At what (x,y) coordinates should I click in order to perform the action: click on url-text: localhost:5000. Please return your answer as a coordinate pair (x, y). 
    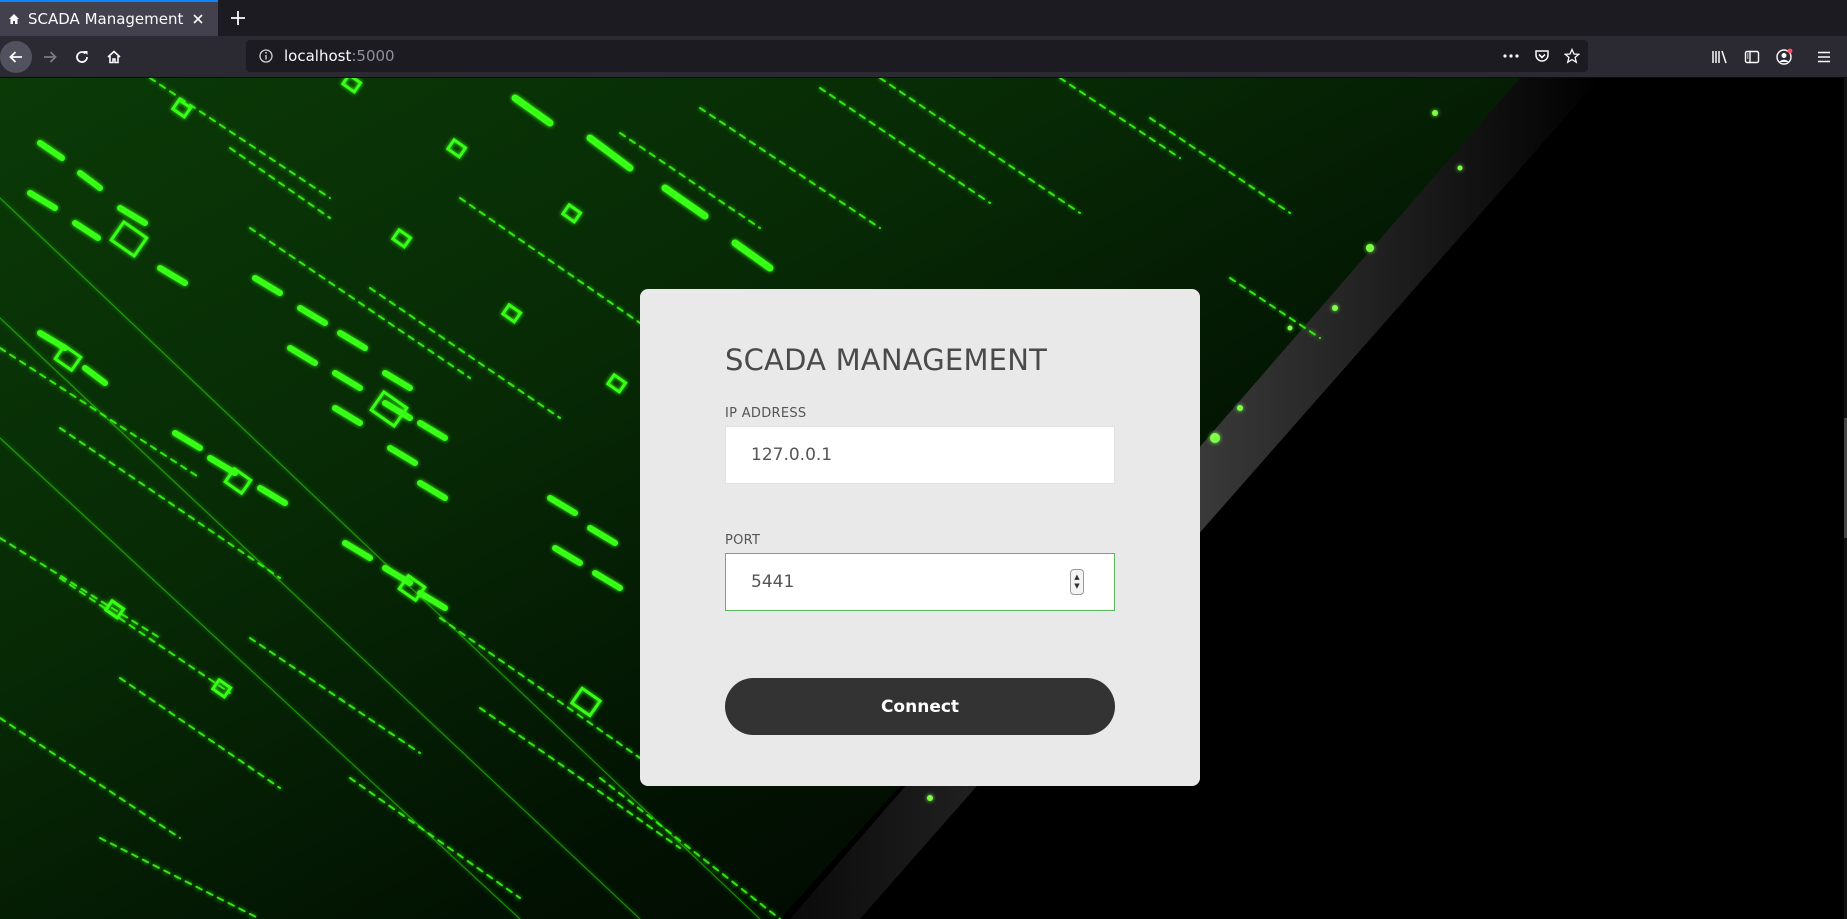
    Looking at the image, I should click on (339, 56).